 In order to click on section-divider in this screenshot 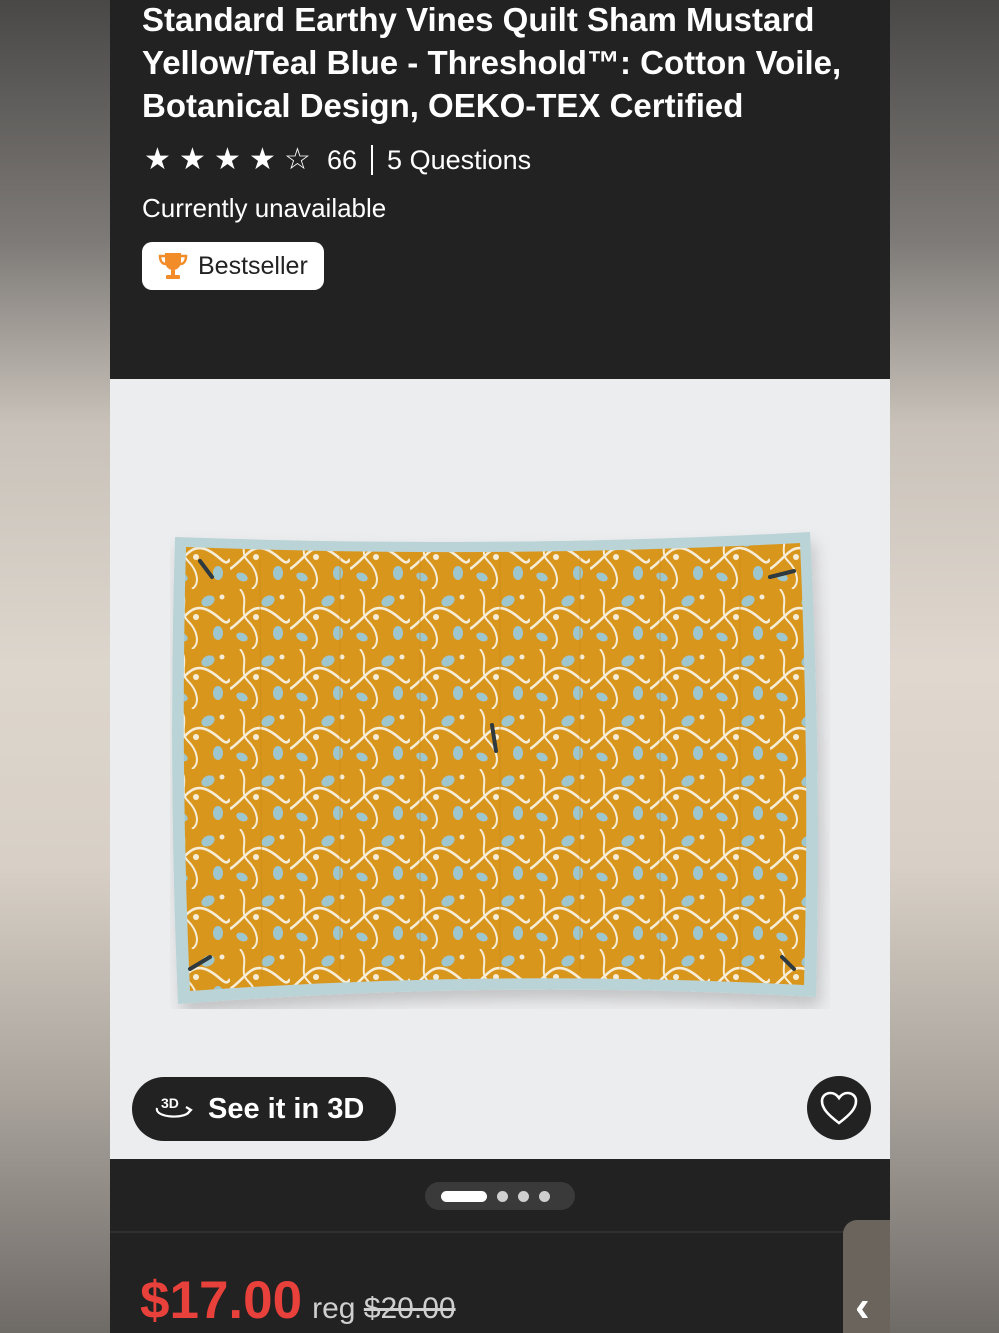, I will do `click(500, 1232)`.